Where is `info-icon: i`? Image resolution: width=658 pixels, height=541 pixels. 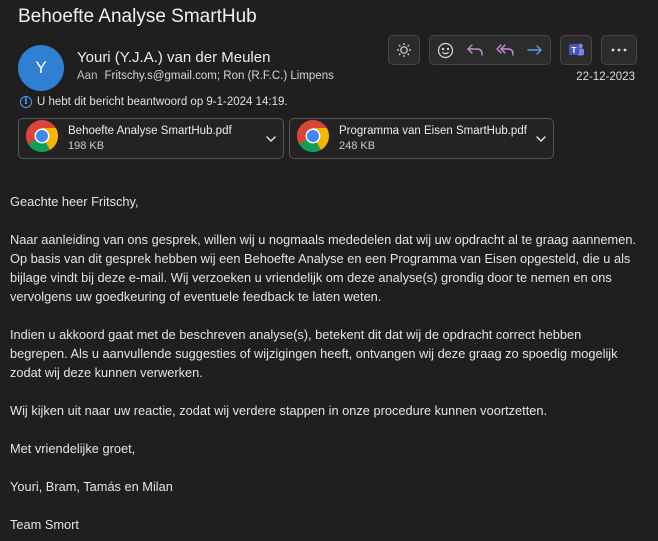 info-icon: i is located at coordinates (26, 102).